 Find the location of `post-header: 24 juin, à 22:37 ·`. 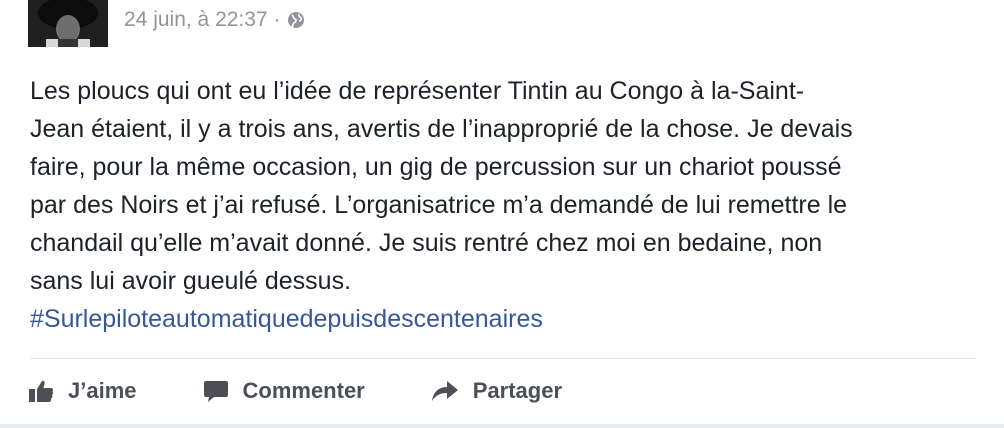

post-header: 24 juin, à 22:37 · is located at coordinates (166, 24).